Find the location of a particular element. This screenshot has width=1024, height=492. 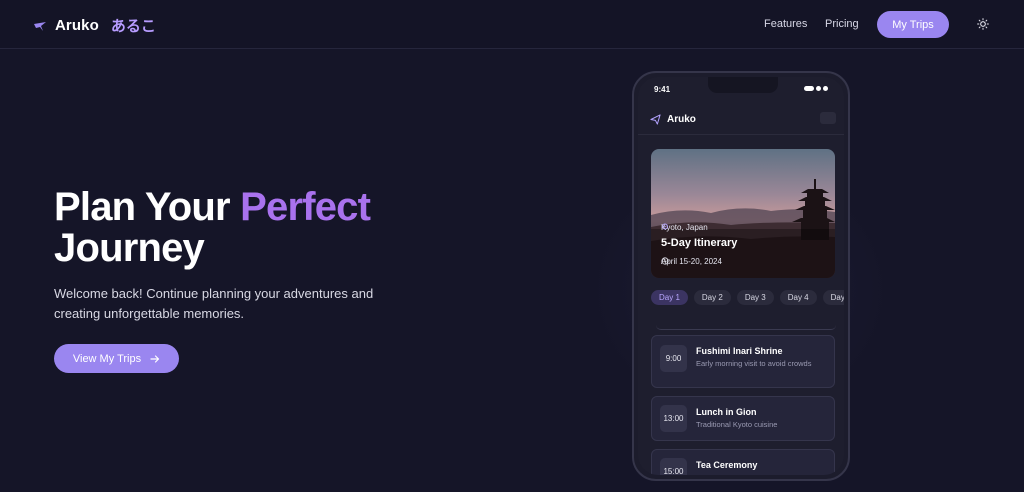

tab-day-3: Day 3 is located at coordinates (755, 297).